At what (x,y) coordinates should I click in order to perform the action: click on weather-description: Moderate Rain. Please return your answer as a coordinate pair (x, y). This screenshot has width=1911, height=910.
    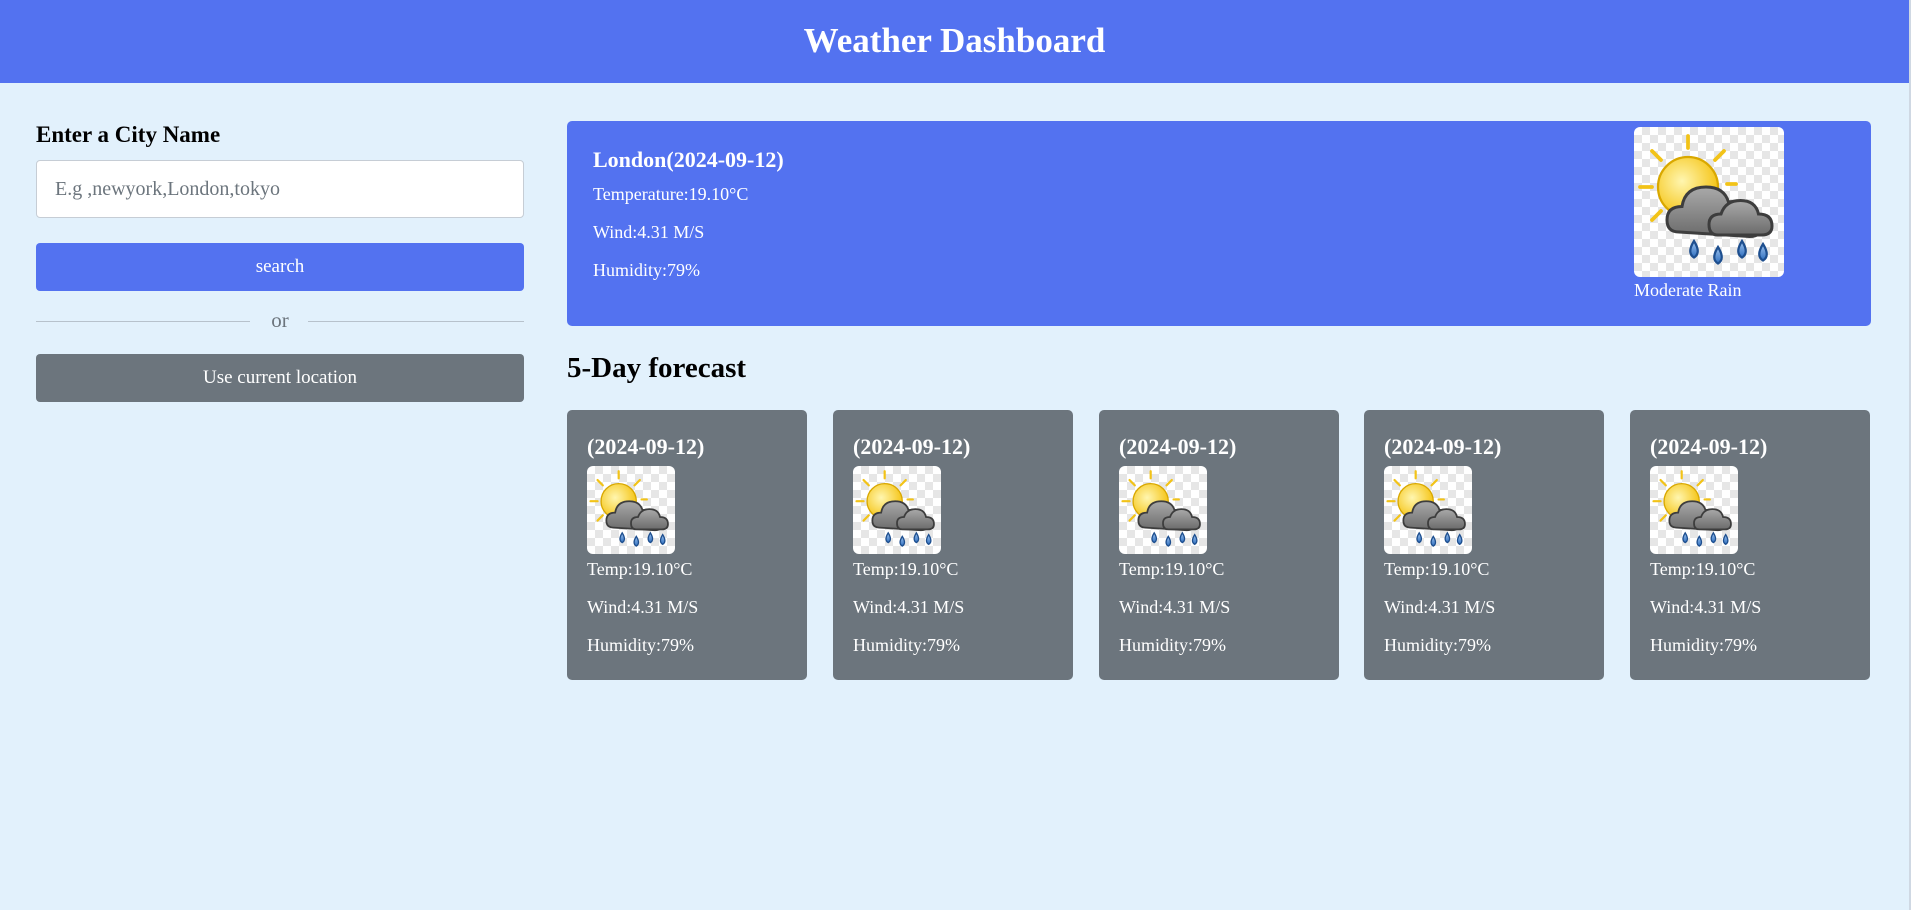
    Looking at the image, I should click on (1688, 290).